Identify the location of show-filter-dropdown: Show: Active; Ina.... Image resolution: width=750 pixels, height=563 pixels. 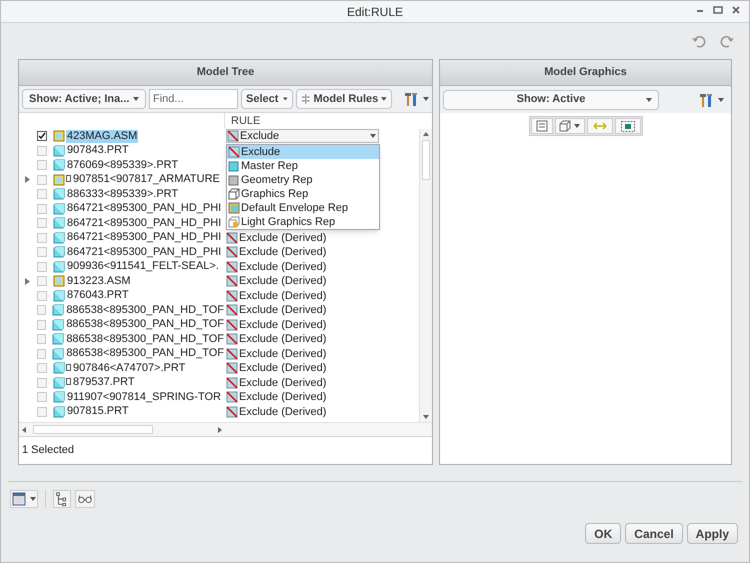
(84, 99).